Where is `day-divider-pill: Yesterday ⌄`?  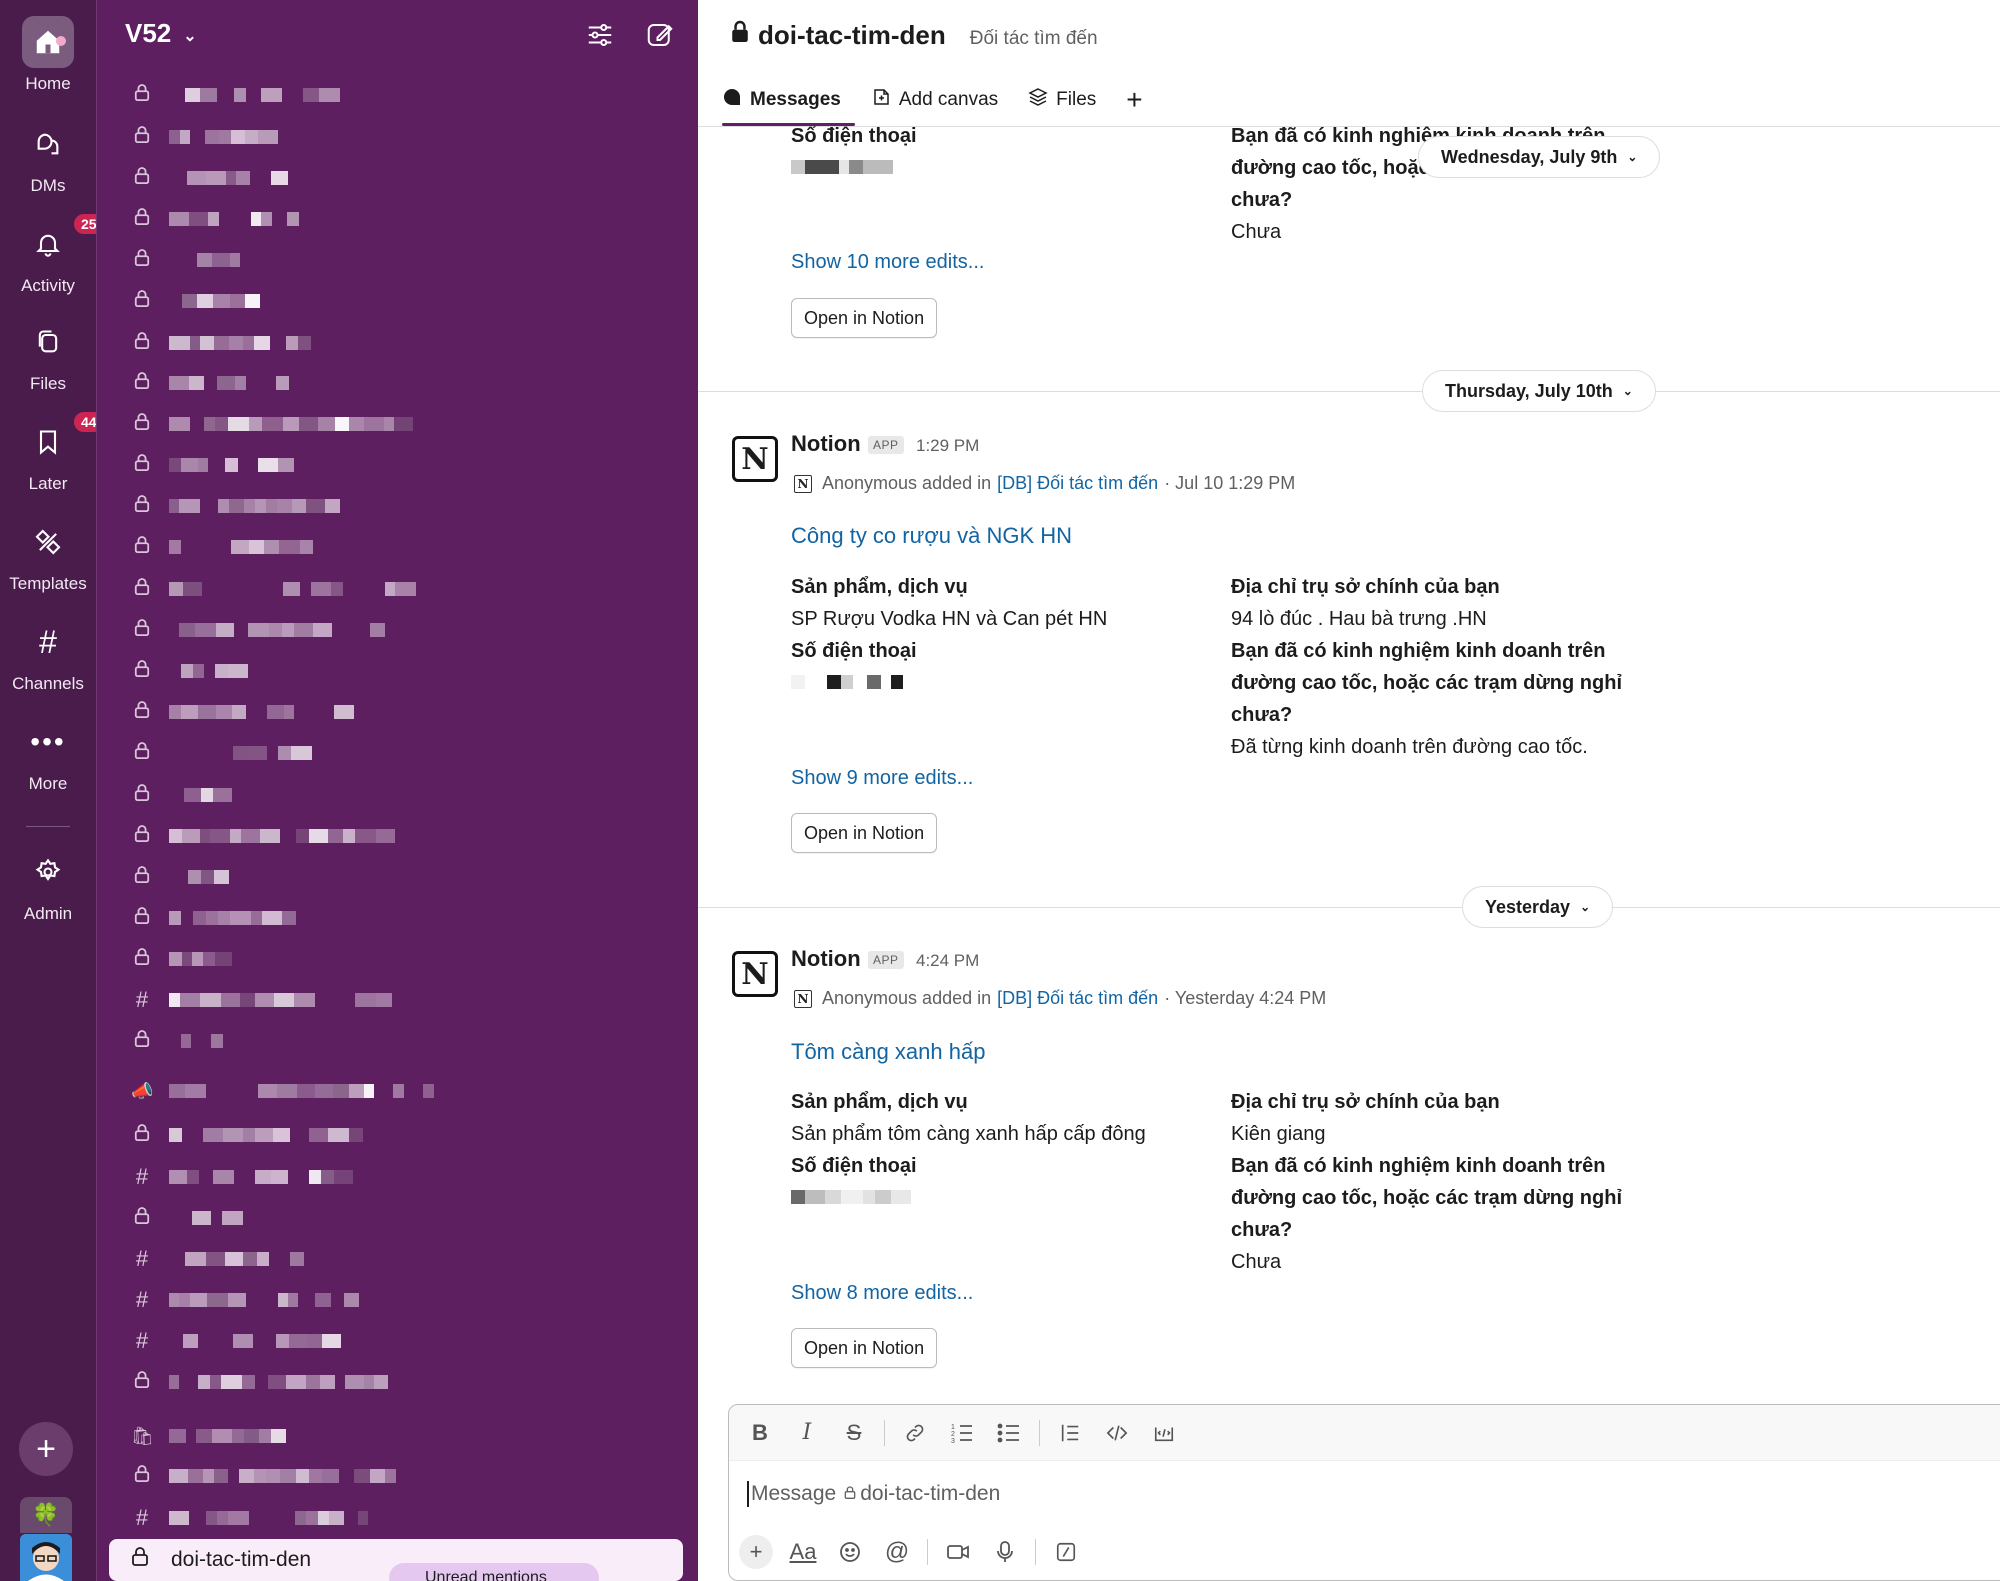 day-divider-pill: Yesterday ⌄ is located at coordinates (1538, 907).